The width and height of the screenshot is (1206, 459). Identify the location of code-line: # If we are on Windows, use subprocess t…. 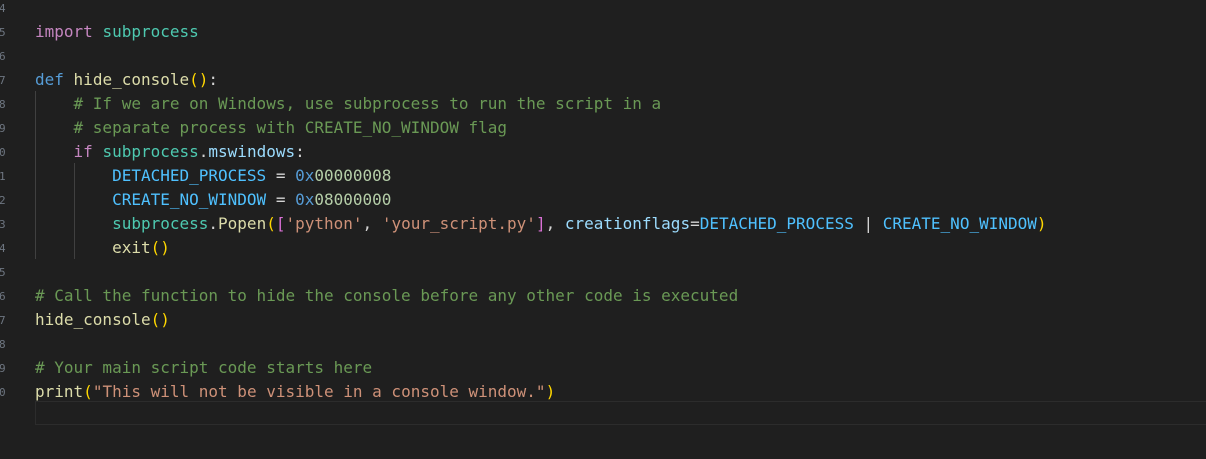
(348, 104).